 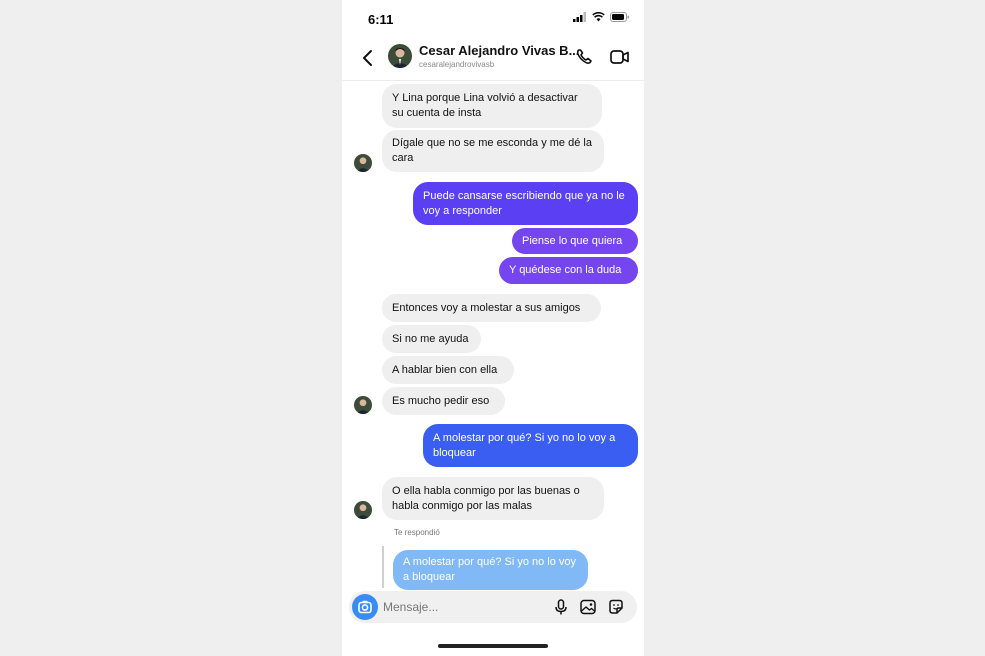 I want to click on wifi-icon, so click(x=598, y=17).